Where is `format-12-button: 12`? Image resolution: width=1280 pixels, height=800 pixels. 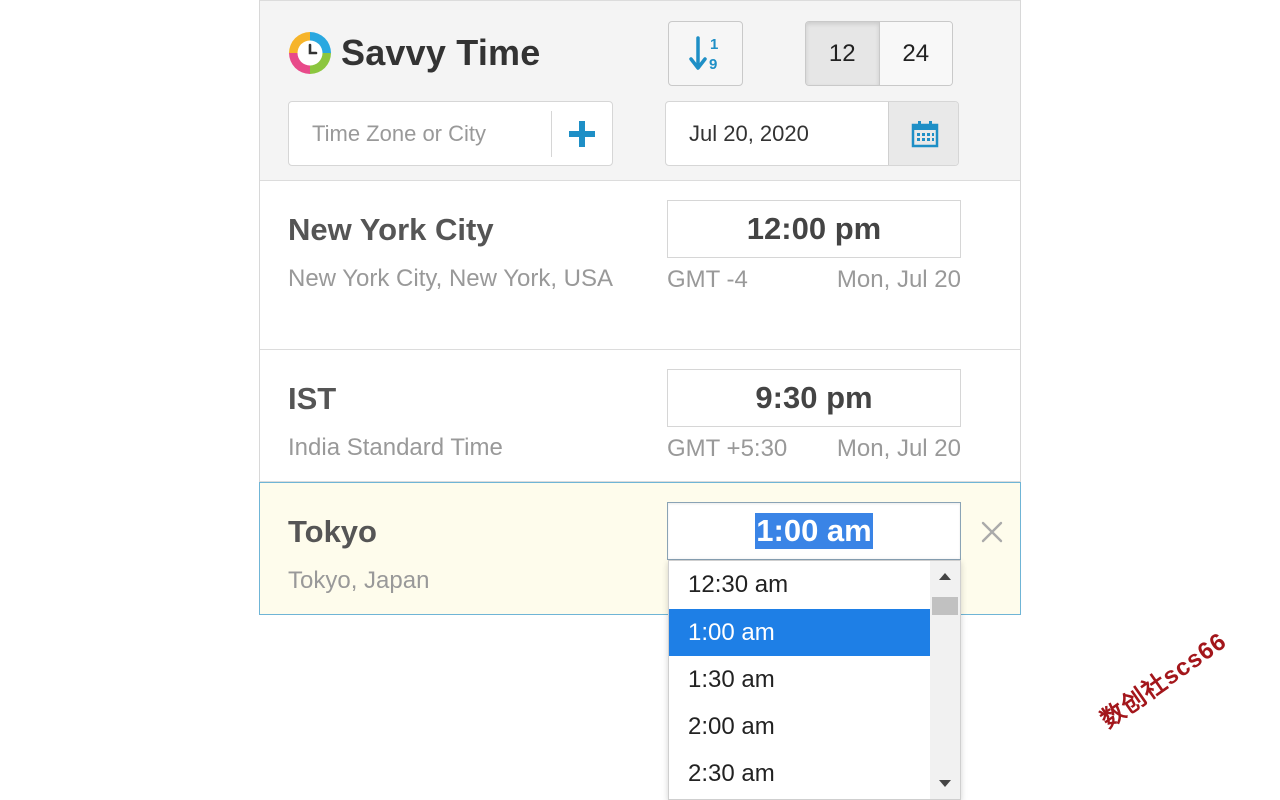 format-12-button: 12 is located at coordinates (842, 53).